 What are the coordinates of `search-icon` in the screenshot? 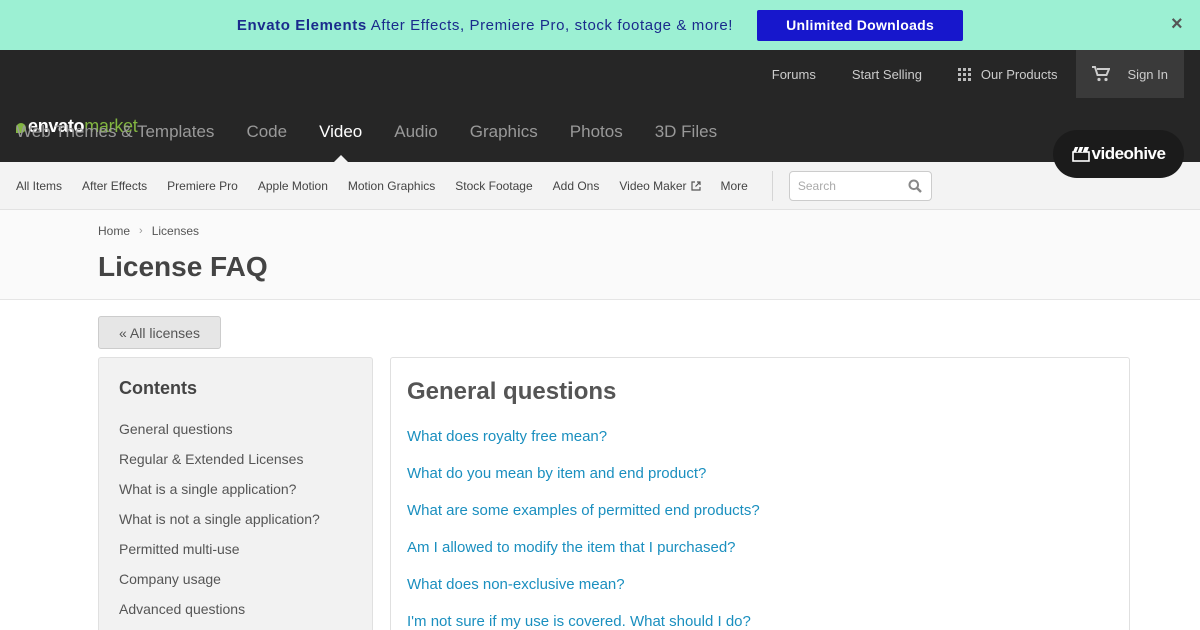 It's located at (915, 186).